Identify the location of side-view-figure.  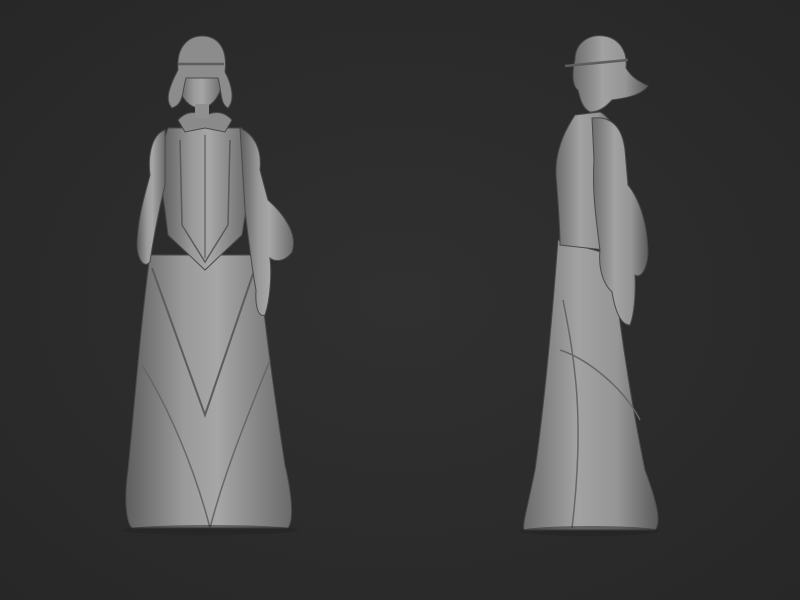
(591, 283).